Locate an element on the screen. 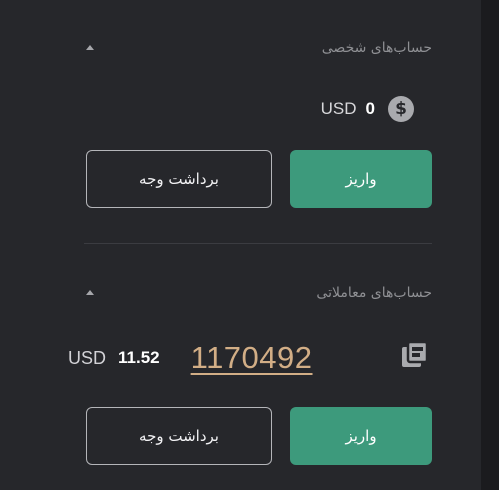  trading-currency: USD is located at coordinates (87, 357).